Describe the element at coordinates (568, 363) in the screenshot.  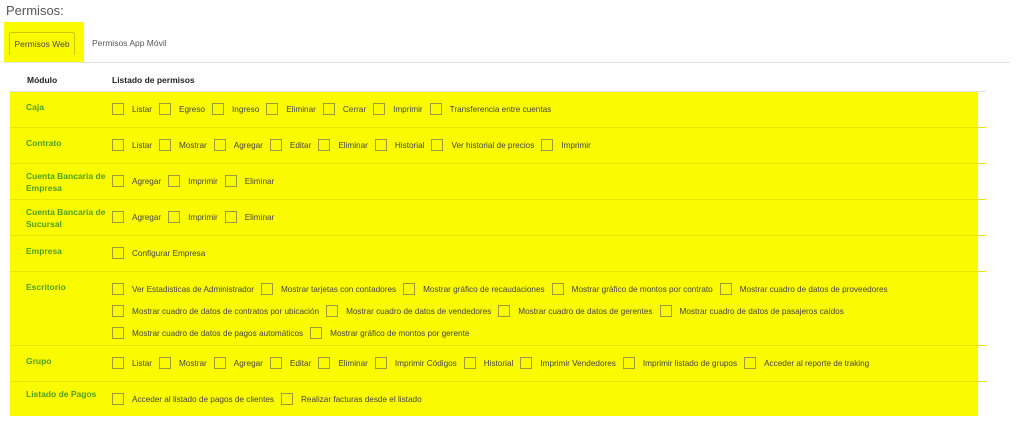
I see `permission-imprimir-vendedores: Imprimir Vendedores` at that location.